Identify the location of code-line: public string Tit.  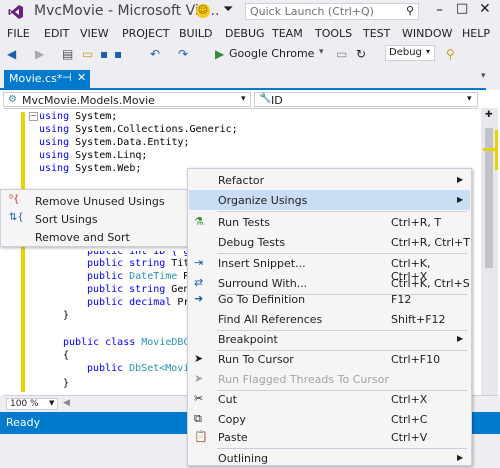
(138, 263).